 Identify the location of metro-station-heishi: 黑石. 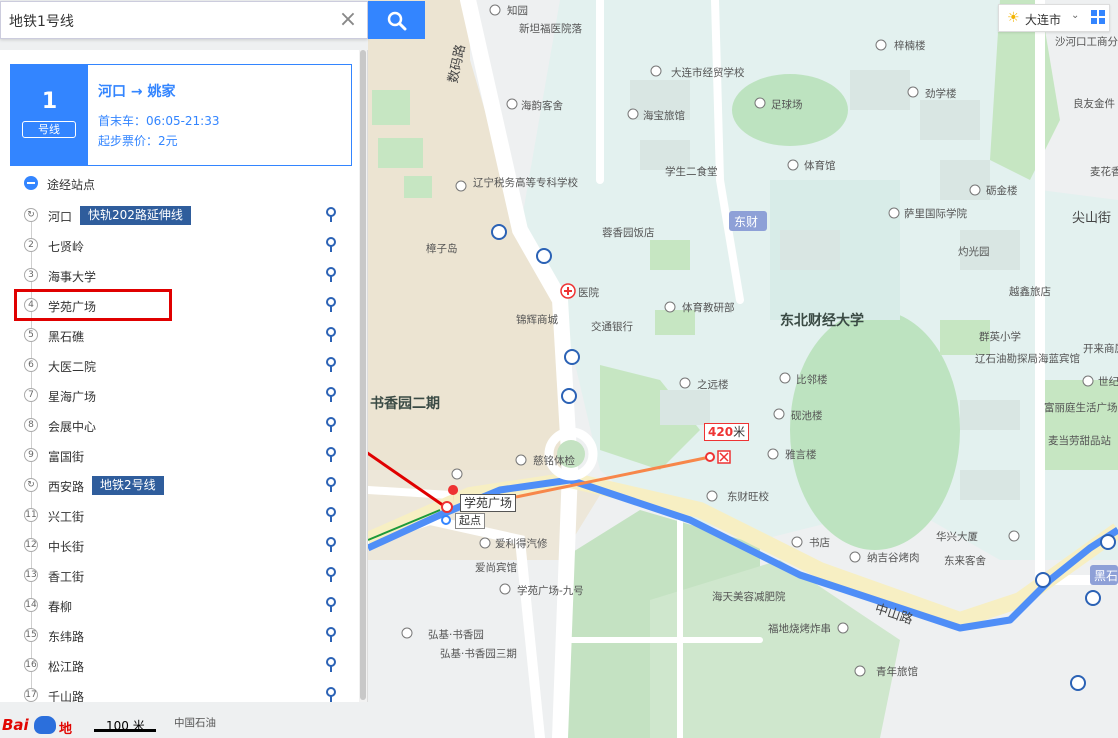
(1106, 576).